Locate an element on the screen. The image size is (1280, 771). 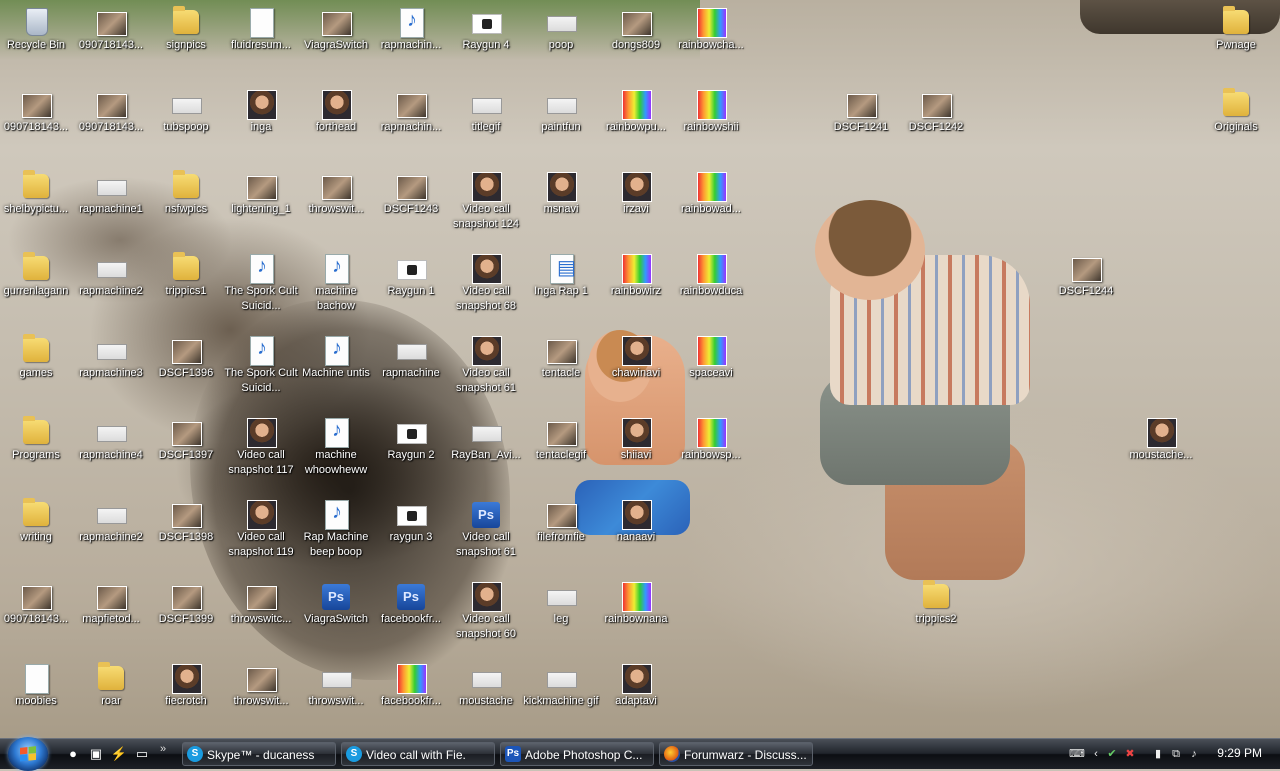
desktop-icon: rapmachine4 is located at coordinates (111, 454).